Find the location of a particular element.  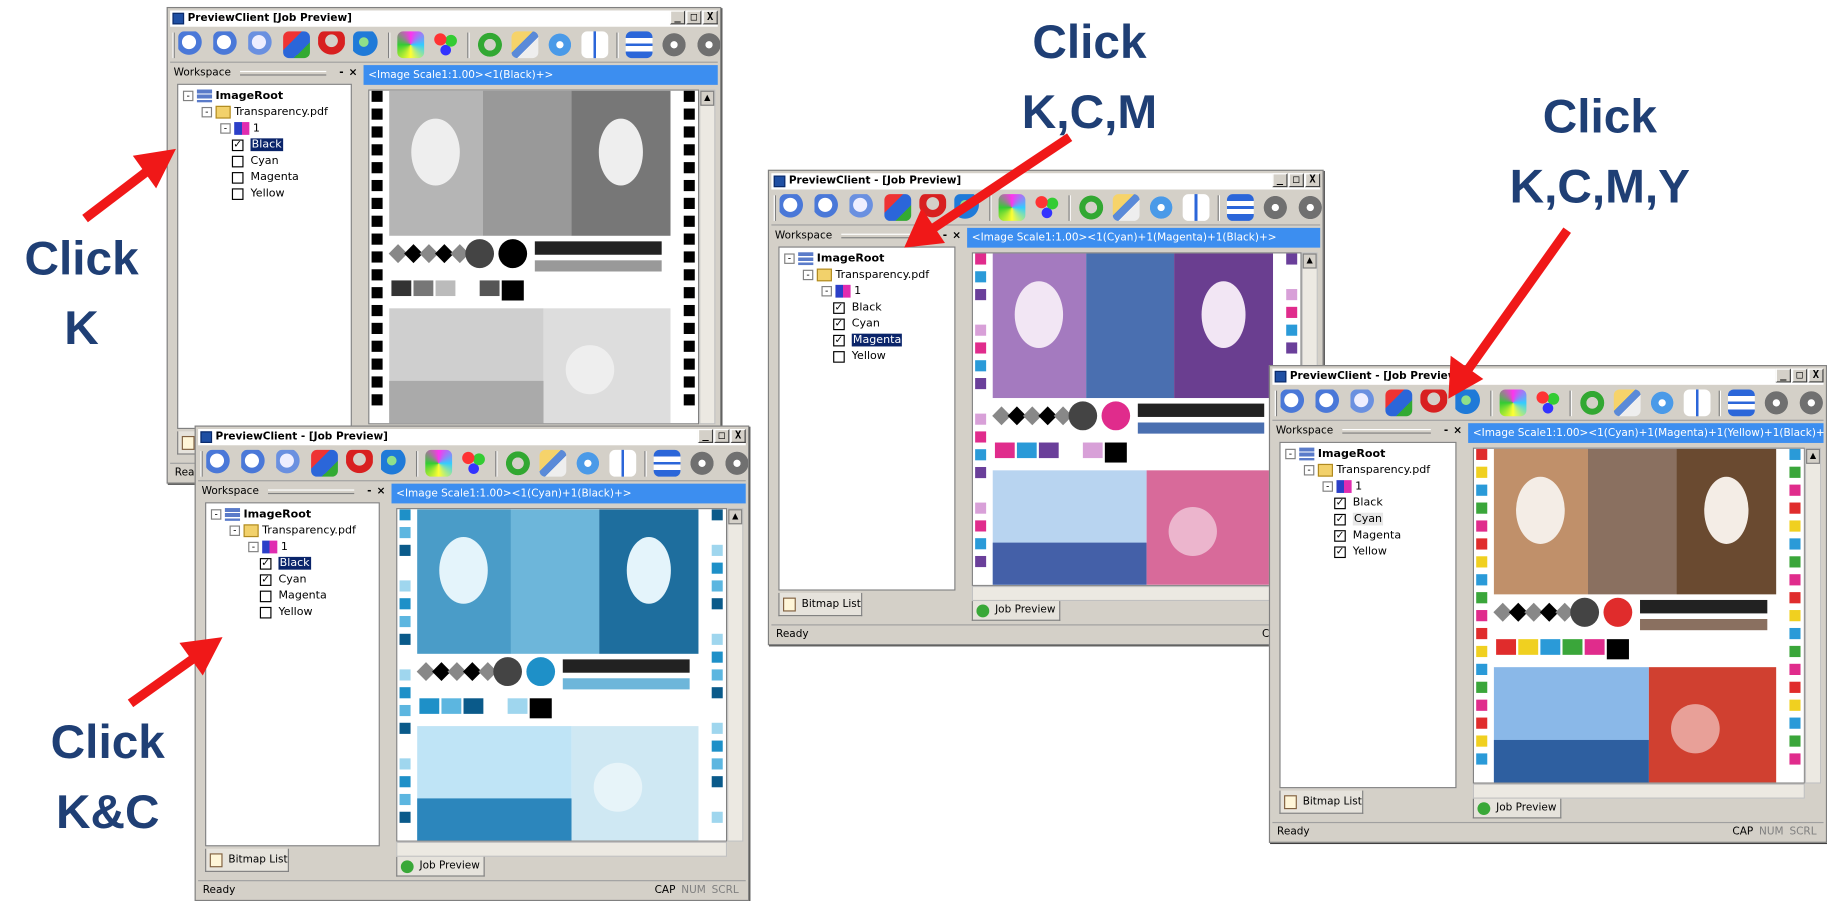

arrow-to-black is located at coordinates (129, 185).